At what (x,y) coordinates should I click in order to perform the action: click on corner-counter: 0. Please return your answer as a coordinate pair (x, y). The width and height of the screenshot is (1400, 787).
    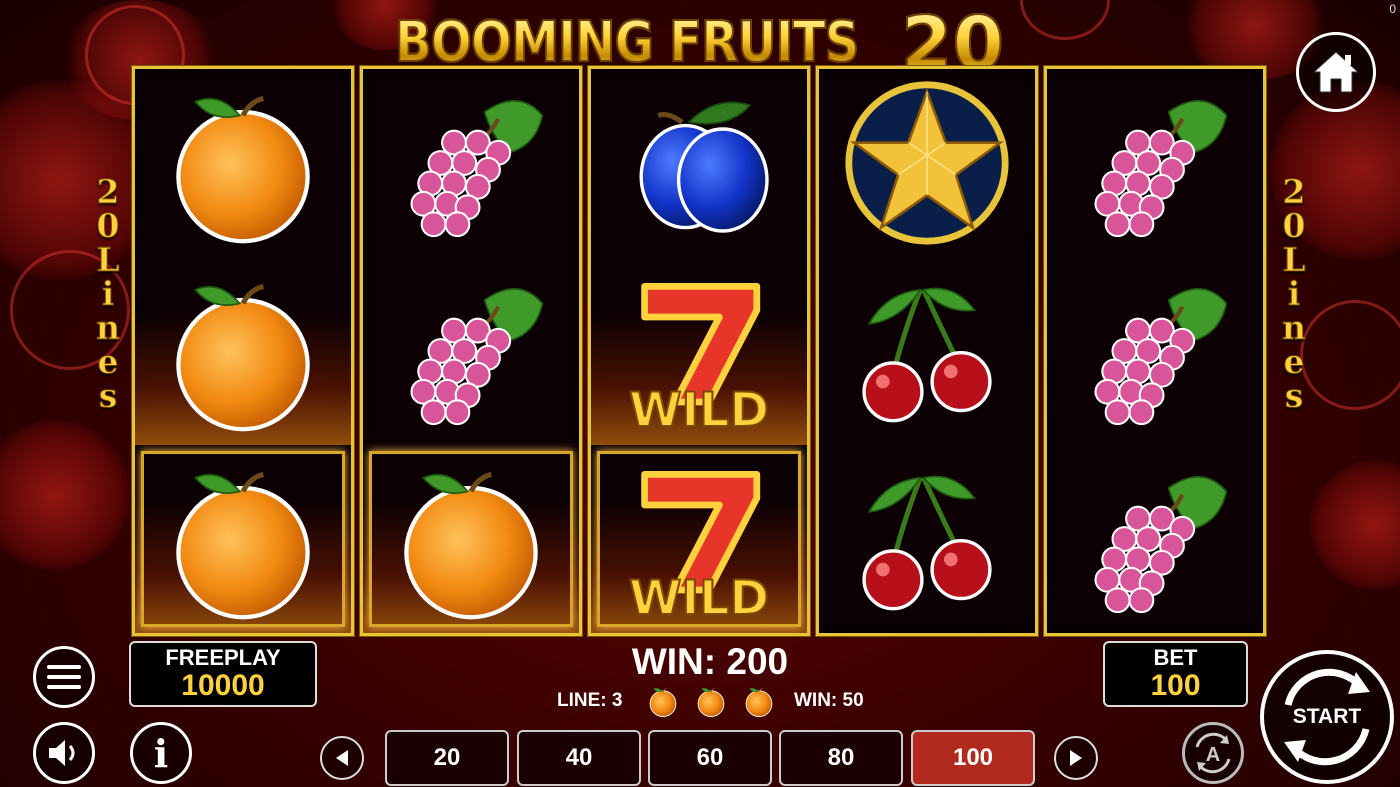
    Looking at the image, I should click on (1392, 9).